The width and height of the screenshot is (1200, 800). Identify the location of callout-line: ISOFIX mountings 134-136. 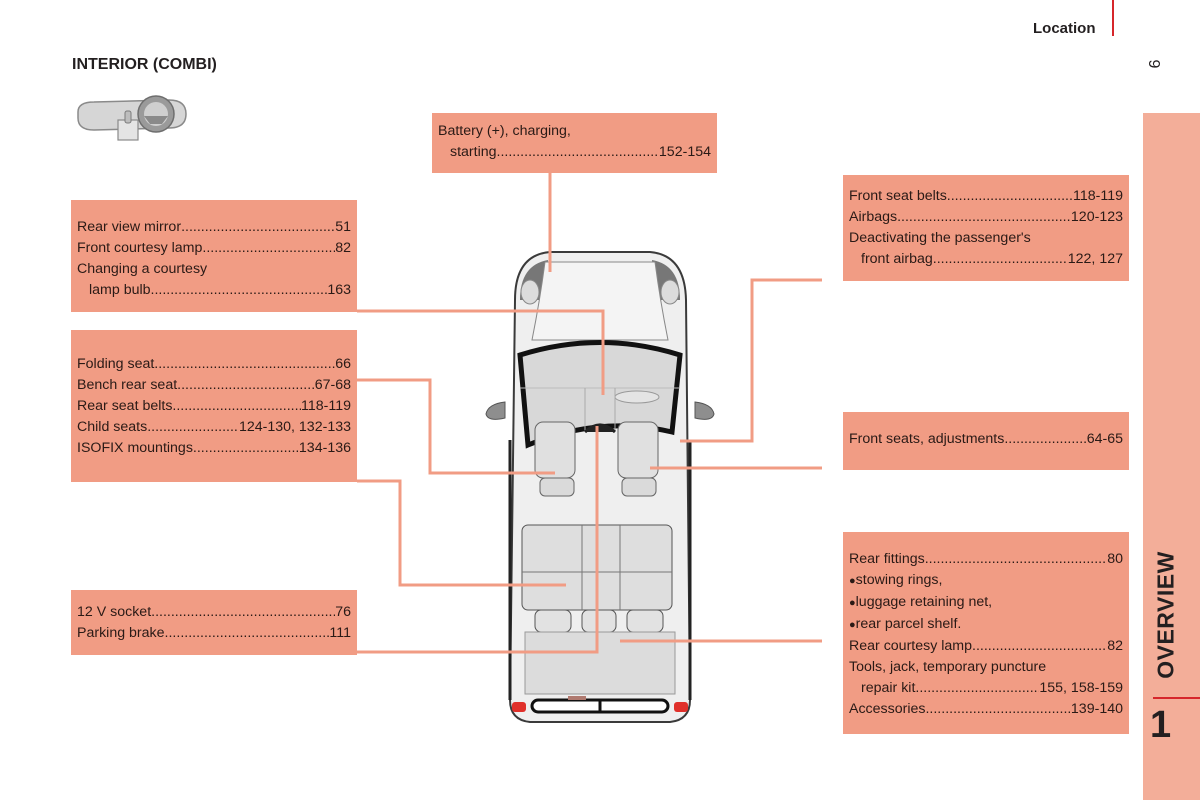
(214, 448).